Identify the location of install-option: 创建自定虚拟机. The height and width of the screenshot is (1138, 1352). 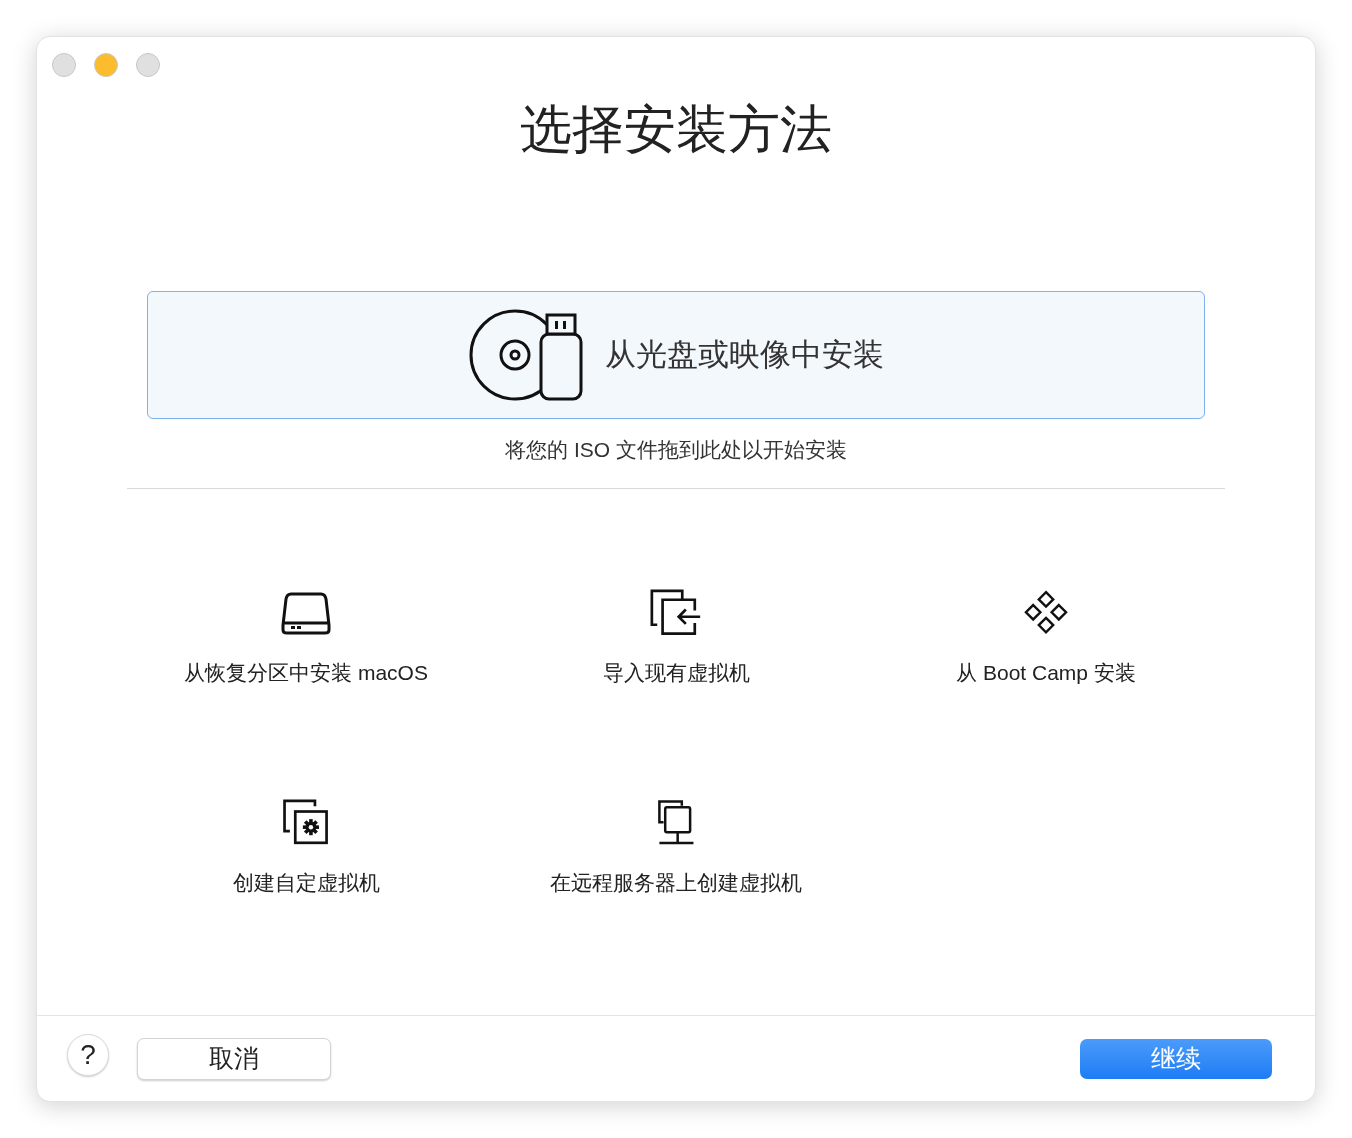
(306, 848).